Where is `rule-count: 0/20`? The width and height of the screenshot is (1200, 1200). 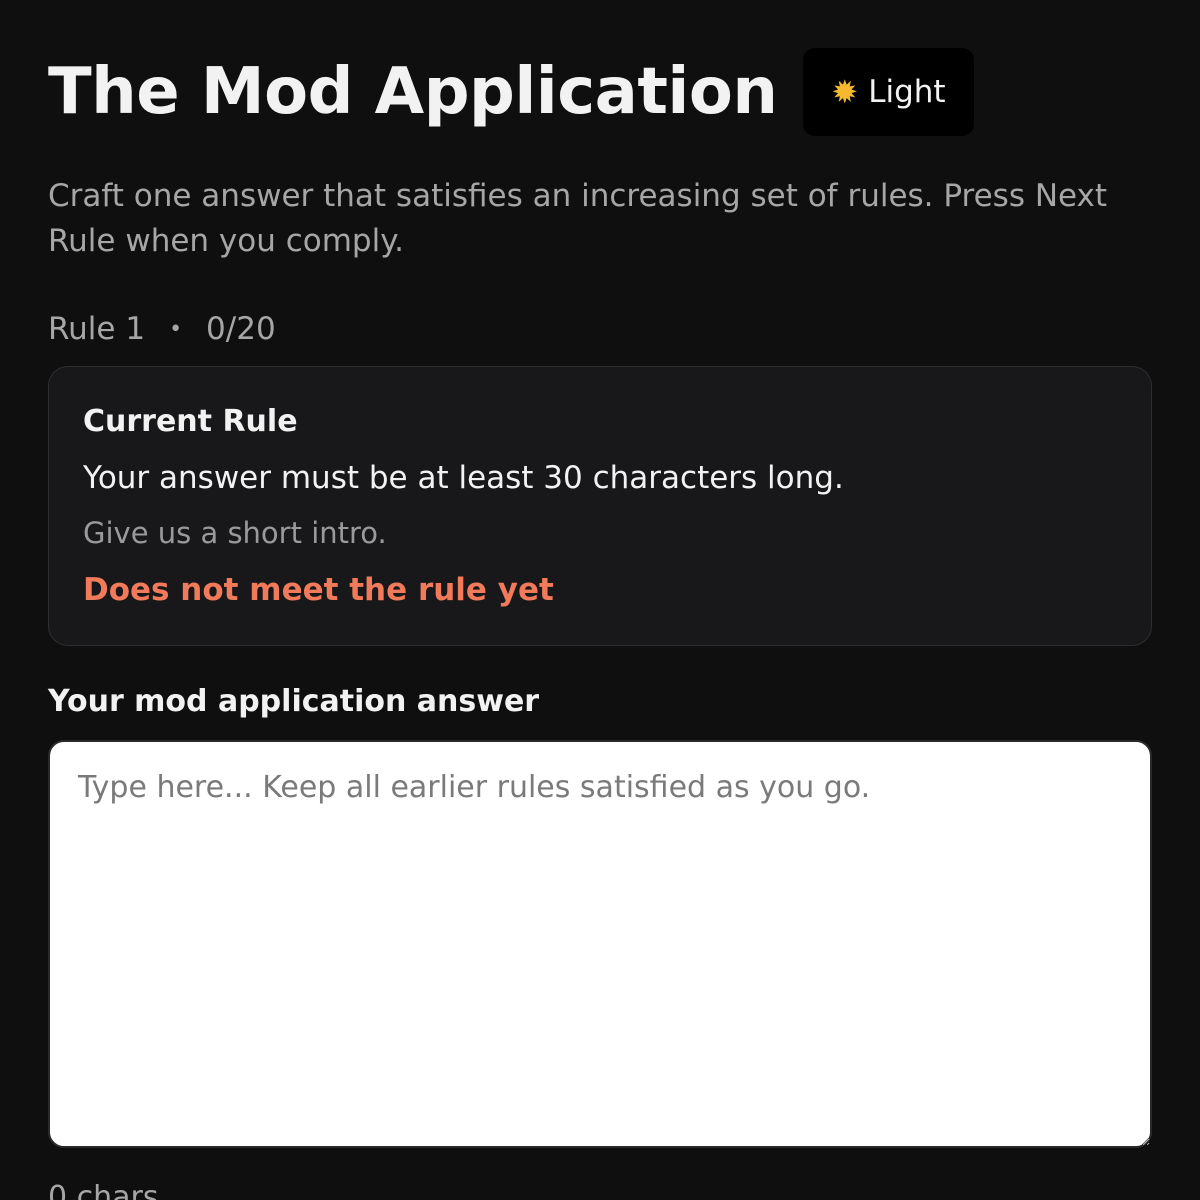 rule-count: 0/20 is located at coordinates (241, 329).